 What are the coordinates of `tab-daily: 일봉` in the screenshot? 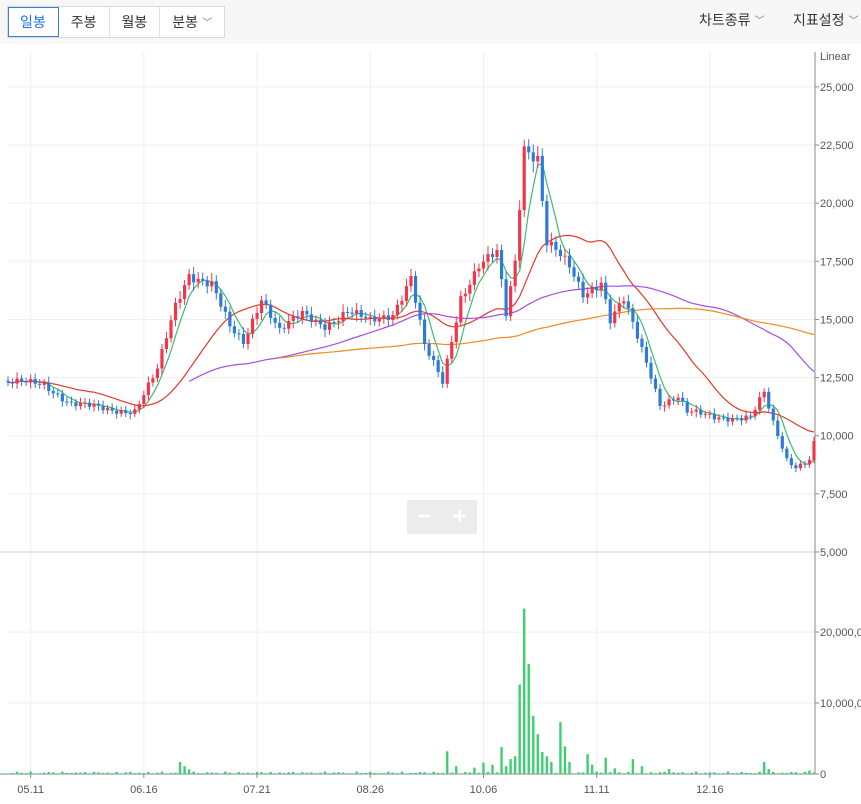 It's located at (33, 22).